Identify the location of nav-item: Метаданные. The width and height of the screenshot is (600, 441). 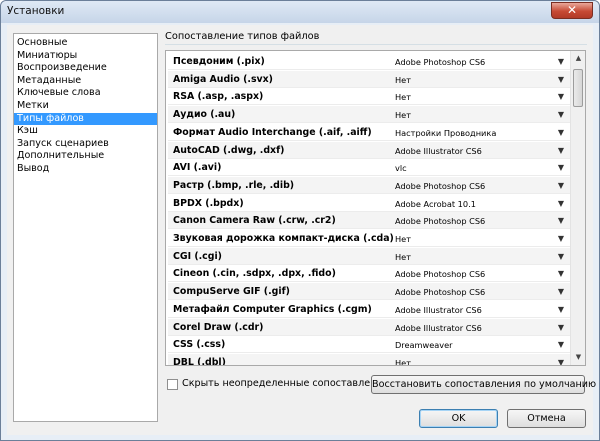
(85, 81).